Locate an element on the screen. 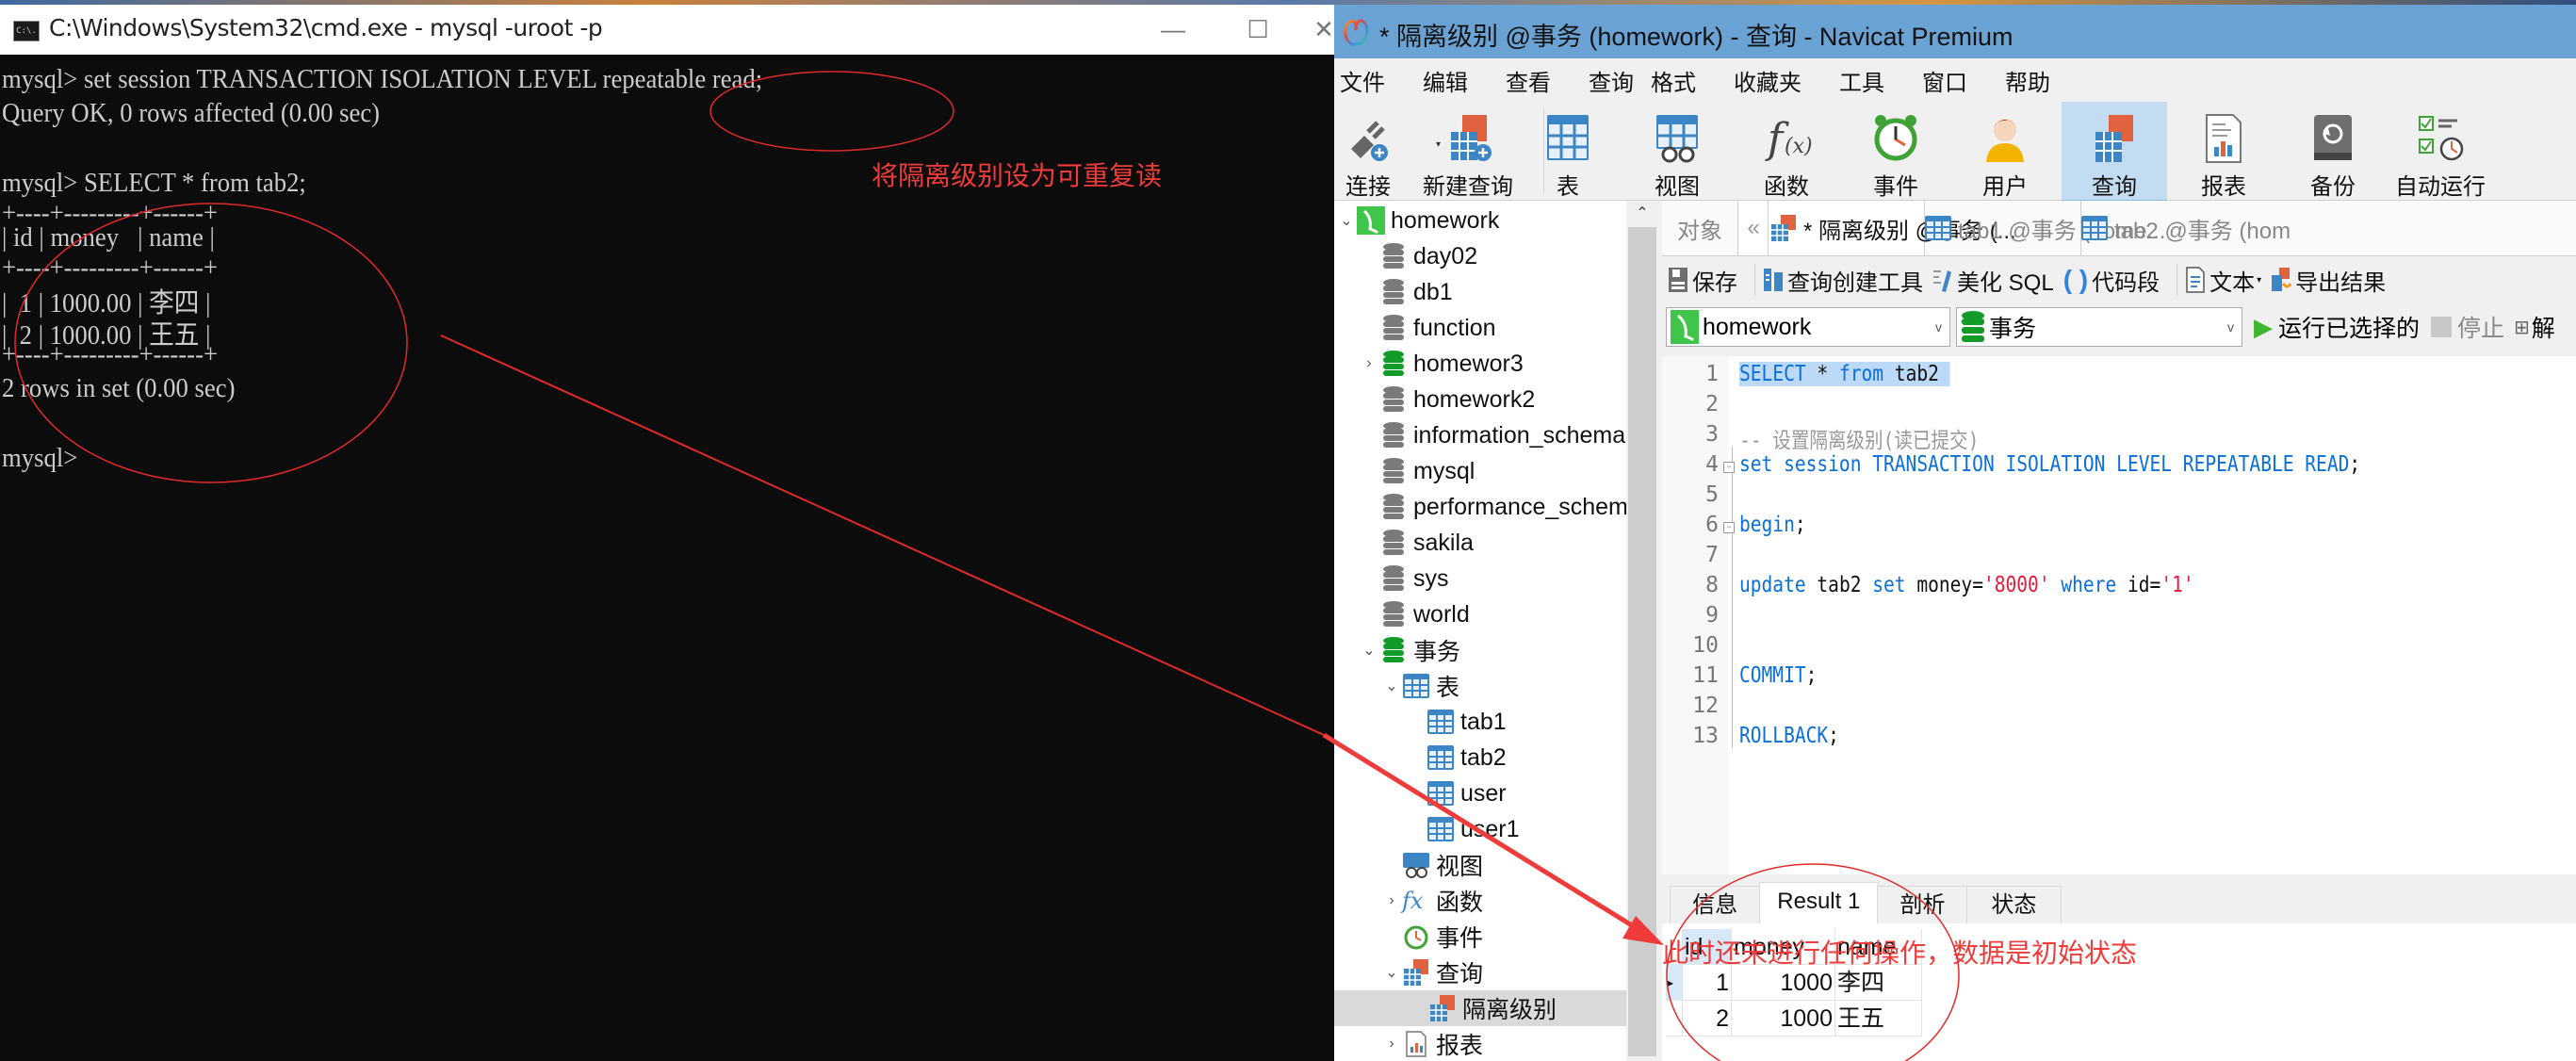 Image resolution: width=2576 pixels, height=1061 pixels. toolbar-button-query: 查询 is located at coordinates (2114, 152).